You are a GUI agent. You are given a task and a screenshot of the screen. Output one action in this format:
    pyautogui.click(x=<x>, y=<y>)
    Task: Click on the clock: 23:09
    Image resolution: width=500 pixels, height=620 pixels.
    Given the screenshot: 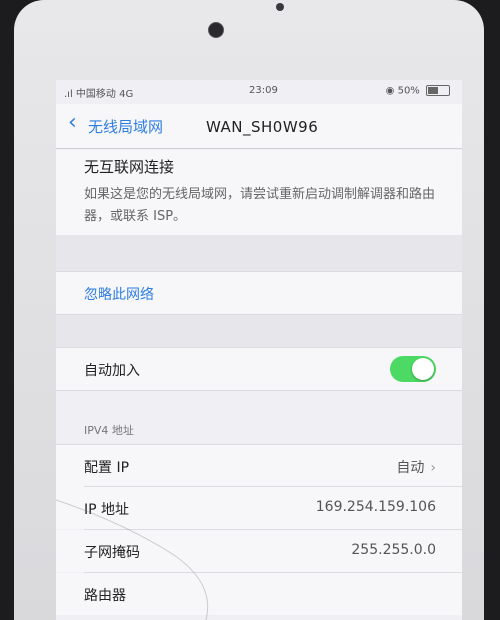 What is the action you would take?
    pyautogui.click(x=263, y=90)
    